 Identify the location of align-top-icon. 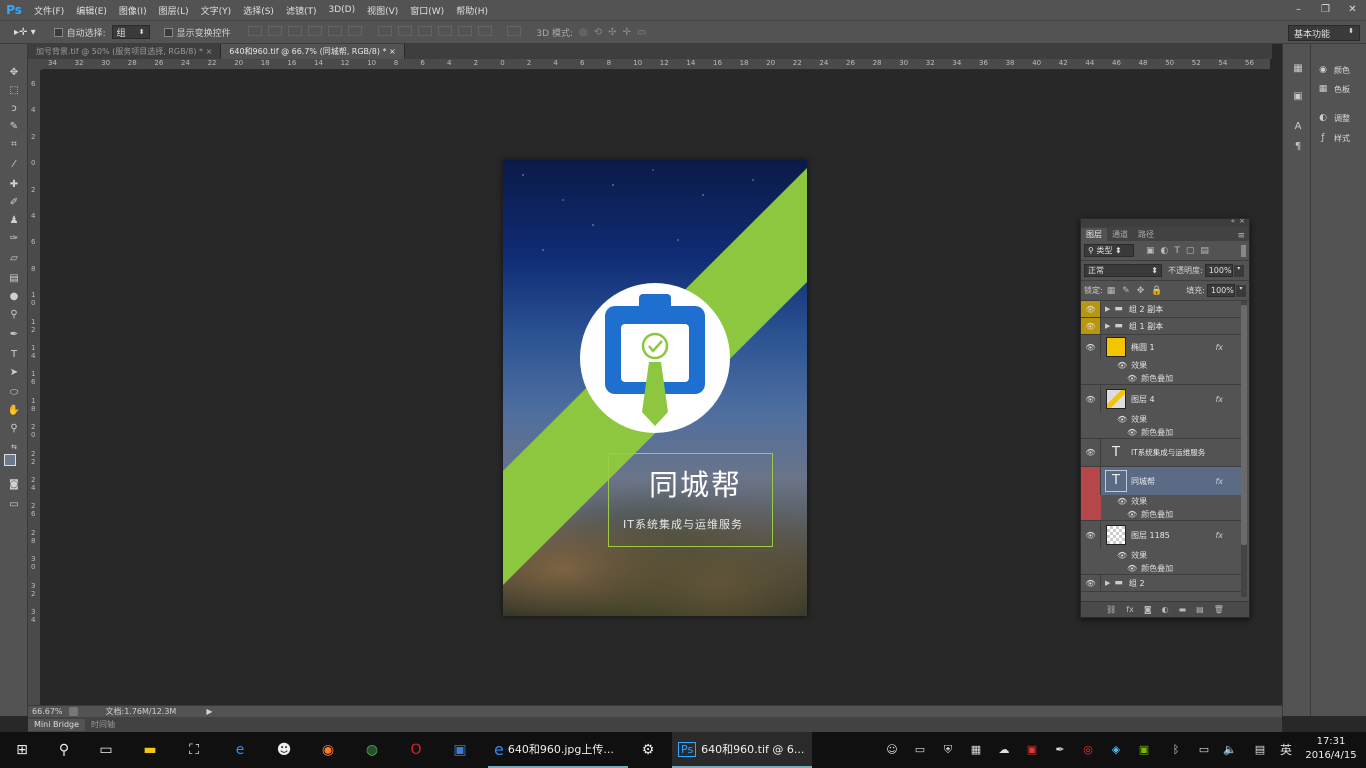
(254, 30).